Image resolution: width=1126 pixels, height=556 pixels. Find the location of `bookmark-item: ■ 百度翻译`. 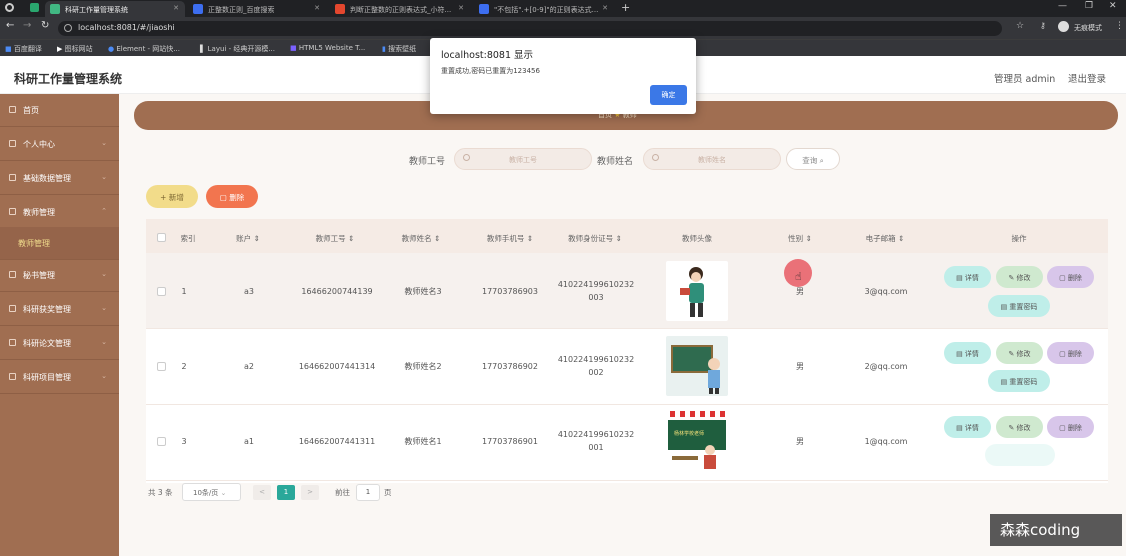

bookmark-item: ■ 百度翻译 is located at coordinates (23, 49).